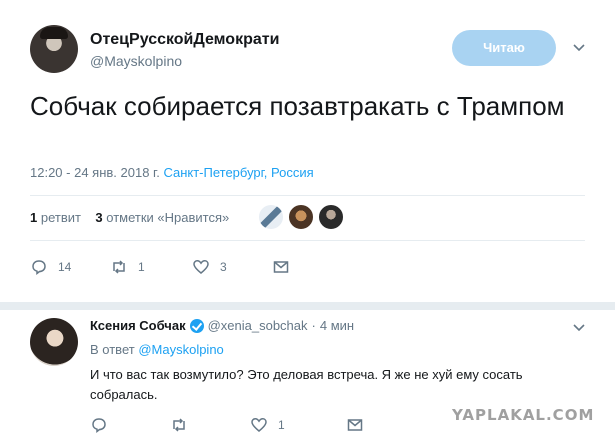  I want to click on tweet-timestamp: 12:20 - 24 янв. 2018 г., so click(95, 172).